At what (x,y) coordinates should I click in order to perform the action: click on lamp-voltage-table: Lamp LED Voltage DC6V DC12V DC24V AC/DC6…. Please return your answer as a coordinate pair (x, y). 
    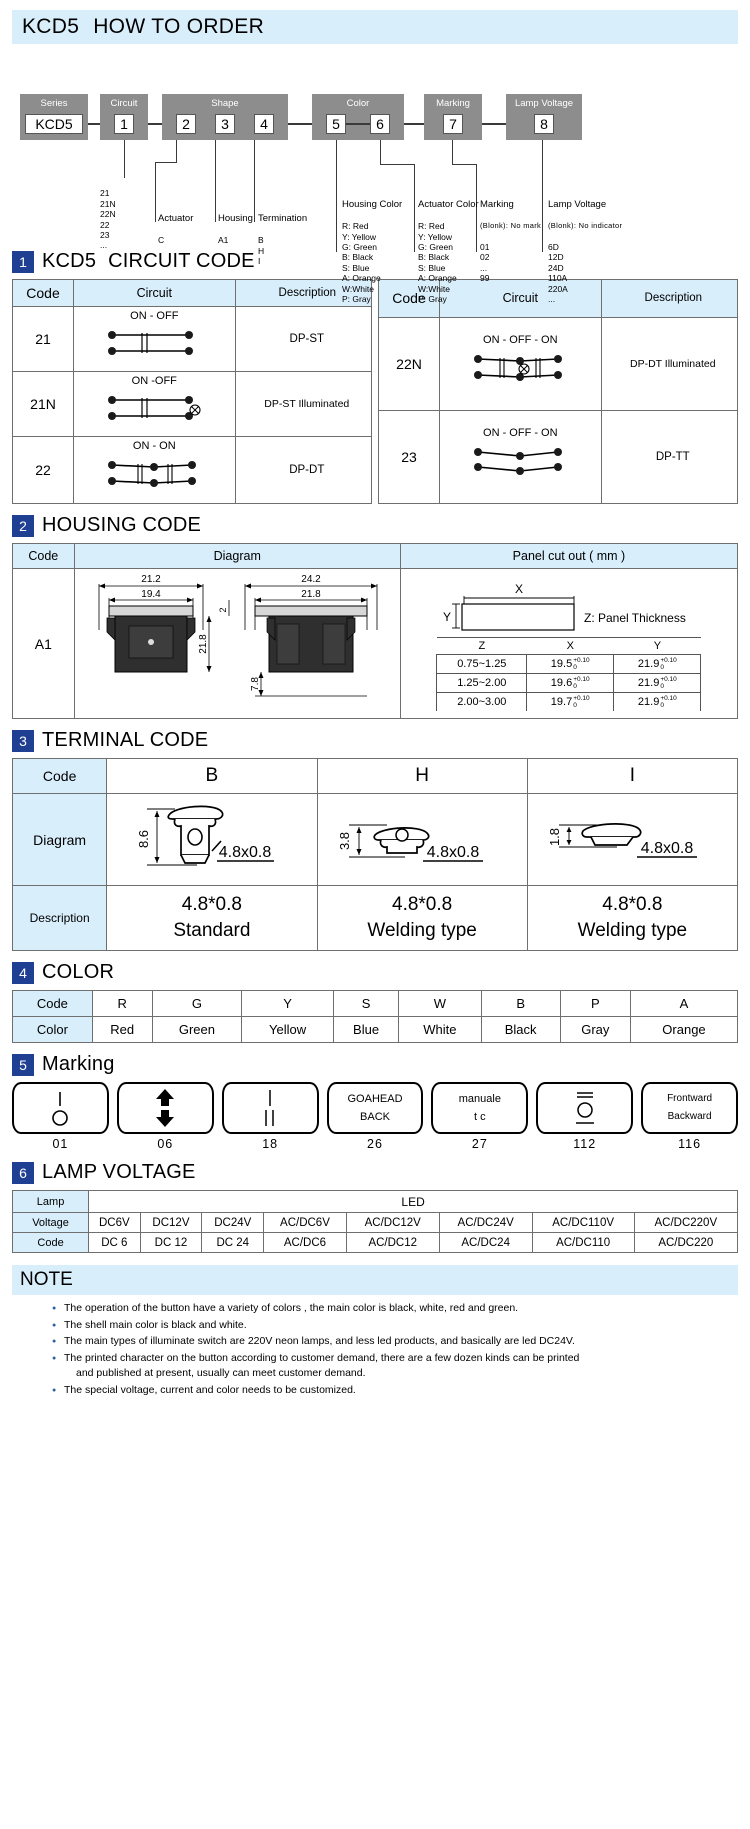
    Looking at the image, I should click on (375, 1221).